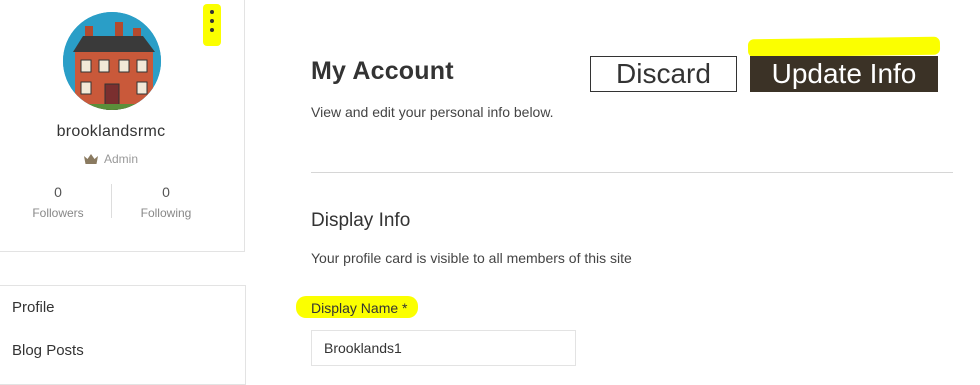 This screenshot has width=980, height=385. Describe the element at coordinates (111, 131) in the screenshot. I see `profile-username: brooklandsrmc` at that location.